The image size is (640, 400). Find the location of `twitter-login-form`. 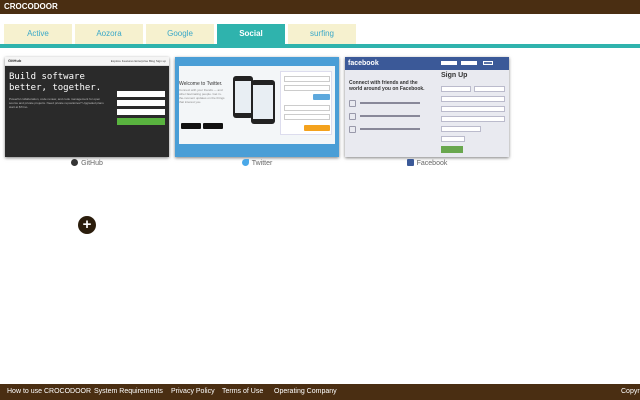

twitter-login-form is located at coordinates (306, 103).